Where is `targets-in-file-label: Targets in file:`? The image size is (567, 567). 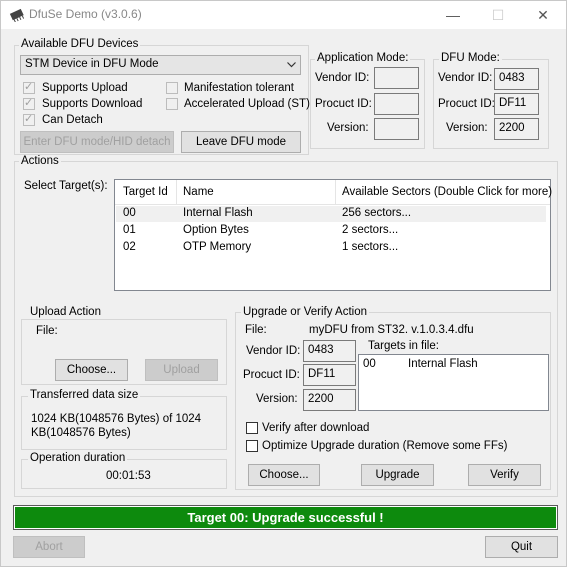
targets-in-file-label: Targets in file: is located at coordinates (403, 346).